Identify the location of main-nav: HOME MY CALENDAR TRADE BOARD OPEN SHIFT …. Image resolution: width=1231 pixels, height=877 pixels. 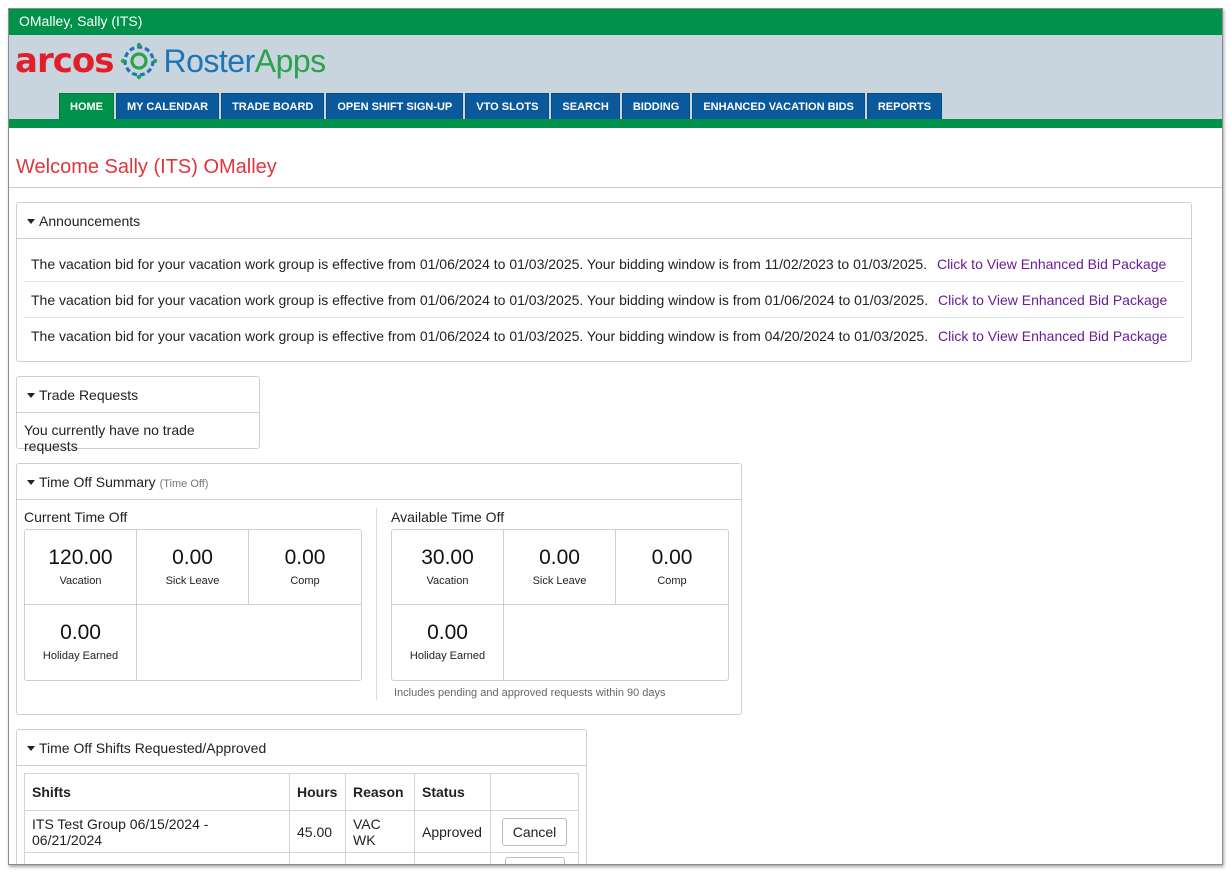
(501, 106).